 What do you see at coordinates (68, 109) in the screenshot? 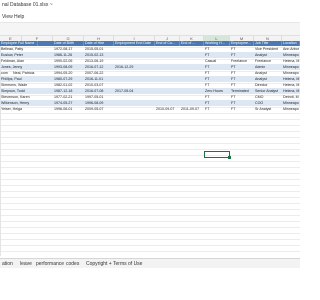
I see `cell-dob: 1996-06-01` at bounding box center [68, 109].